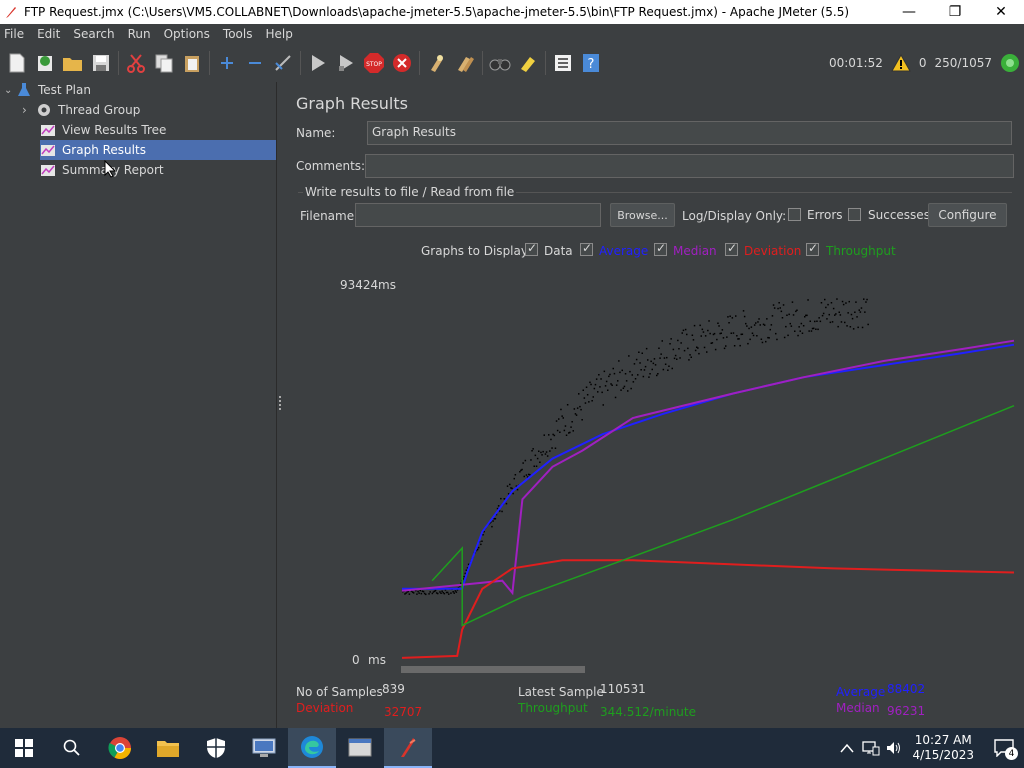 The image size is (1024, 768). What do you see at coordinates (48, 130) in the screenshot?
I see `listener-chart-icon` at bounding box center [48, 130].